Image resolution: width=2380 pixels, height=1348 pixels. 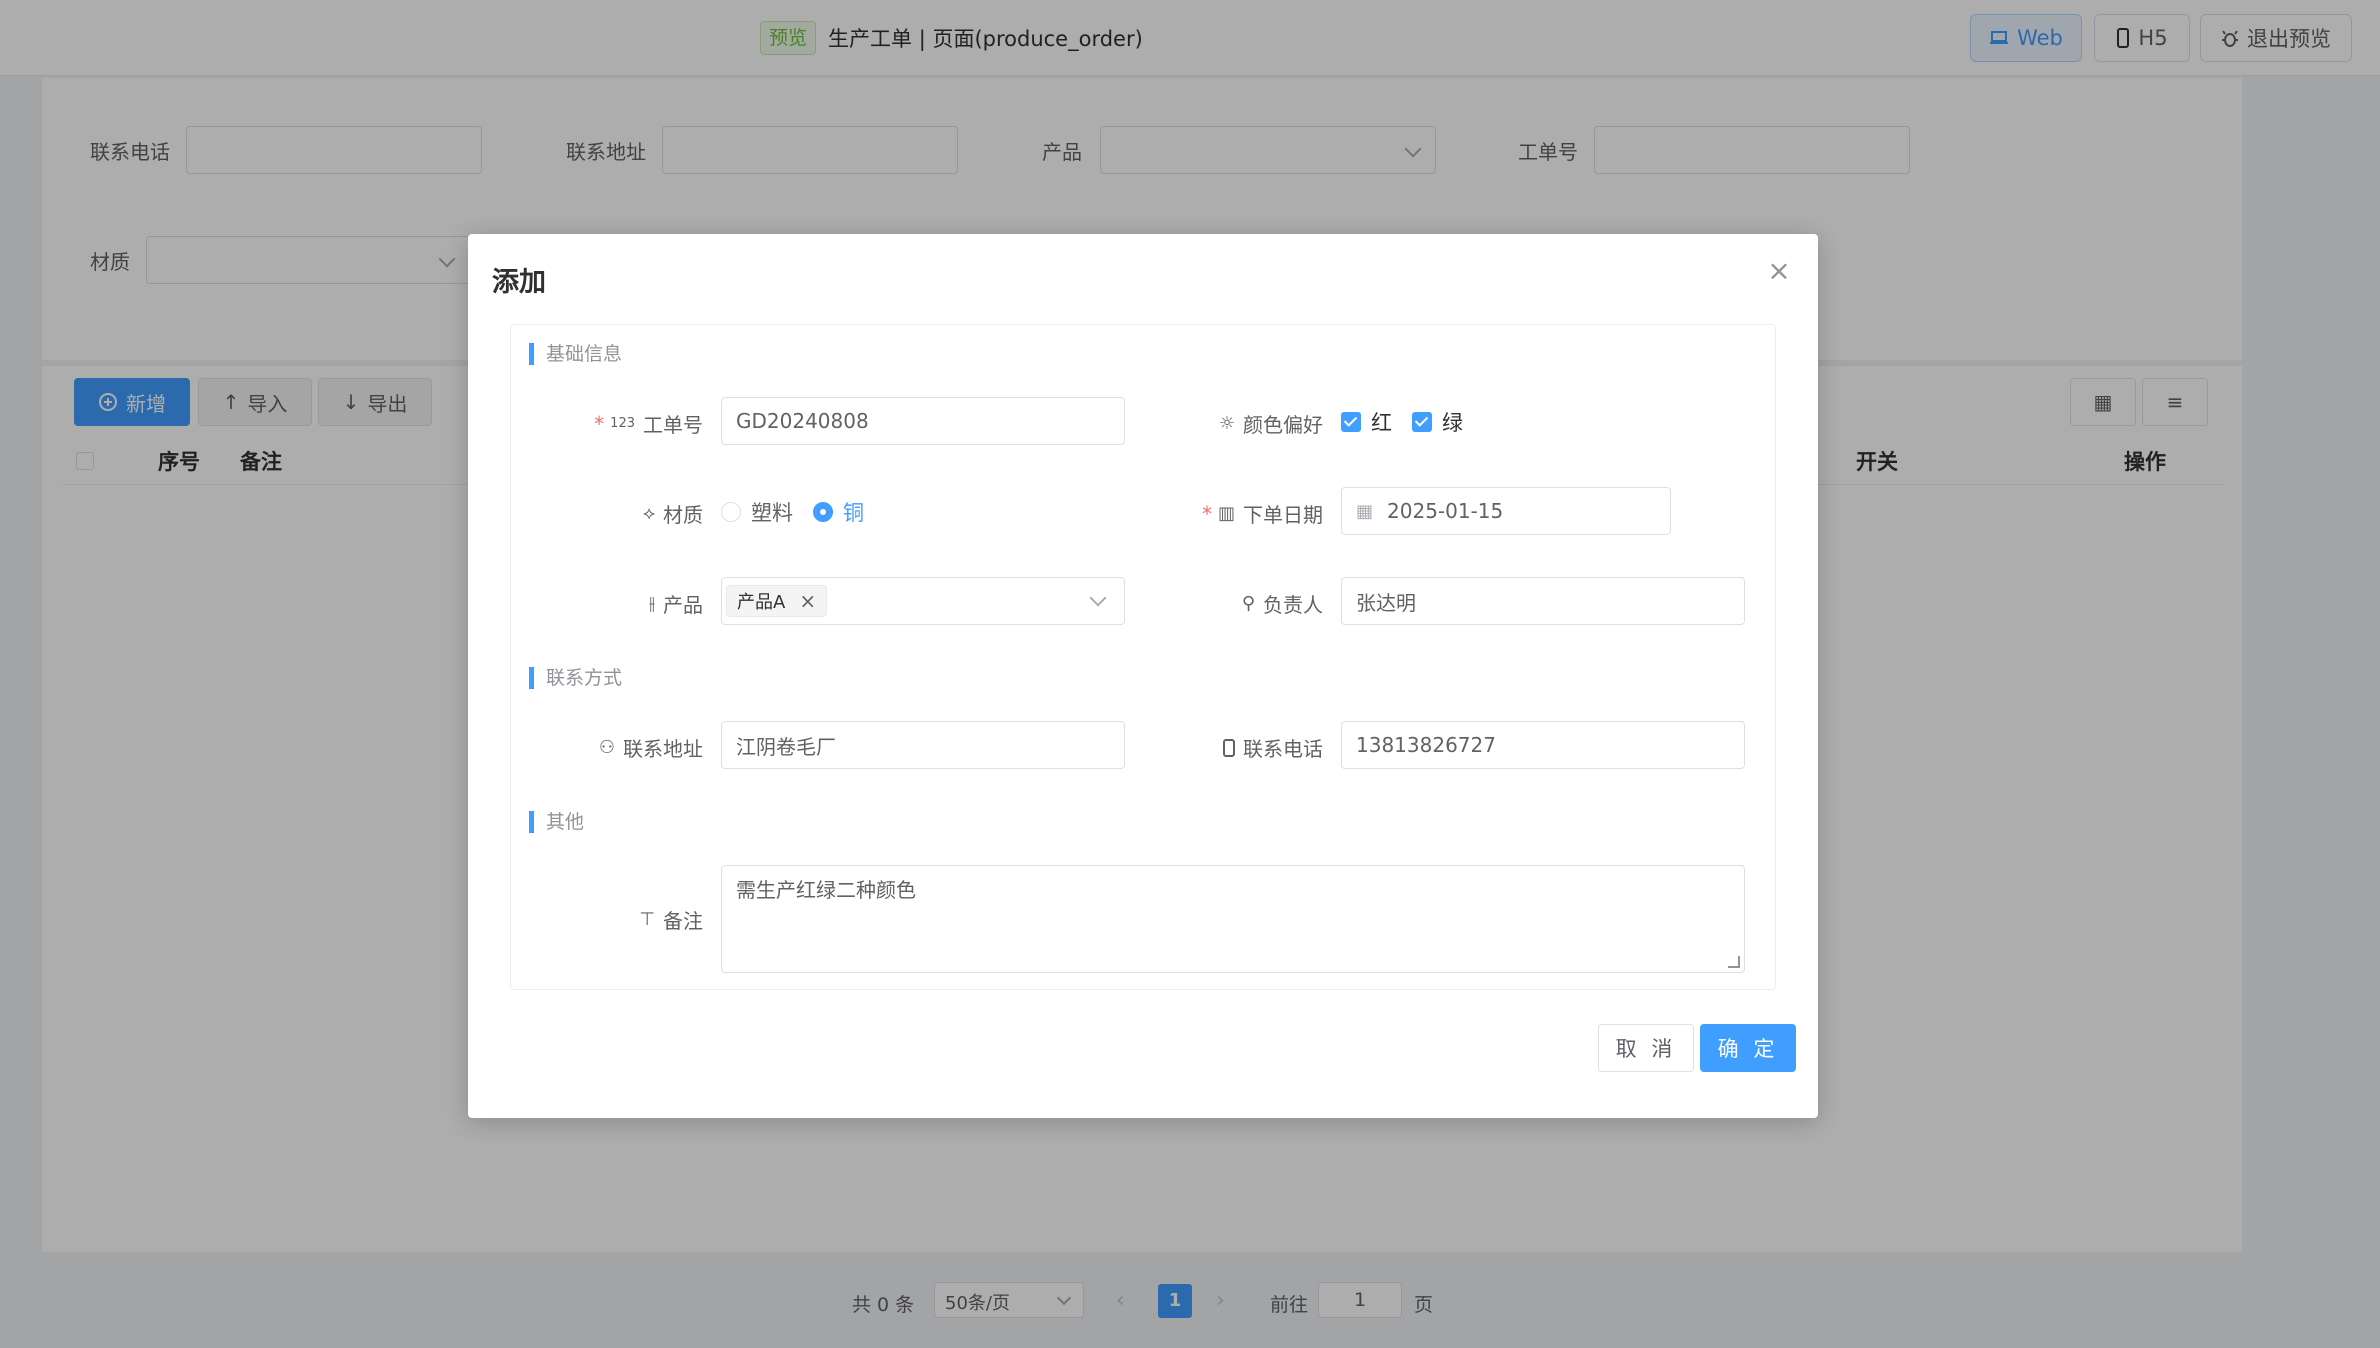 What do you see at coordinates (731, 512) in the screenshot?
I see `radio-unchecked` at bounding box center [731, 512].